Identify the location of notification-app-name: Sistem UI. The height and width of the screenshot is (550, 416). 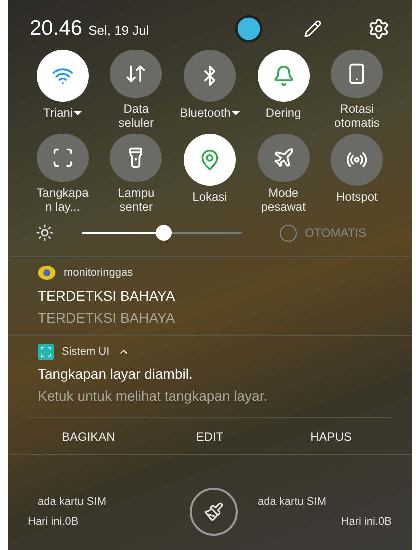
(86, 352).